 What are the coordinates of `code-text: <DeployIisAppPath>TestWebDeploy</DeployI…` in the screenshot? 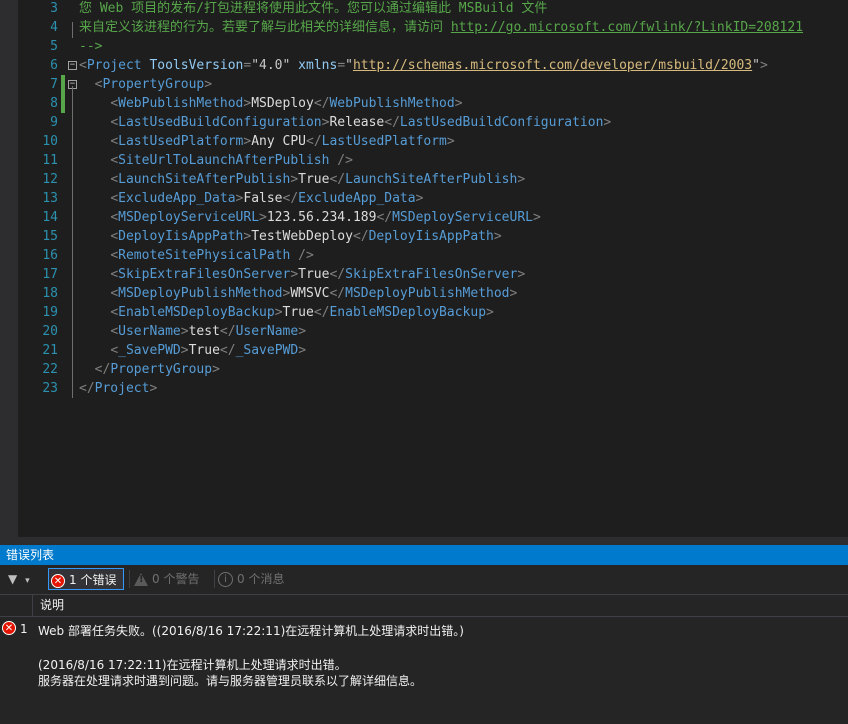 It's located at (290, 236).